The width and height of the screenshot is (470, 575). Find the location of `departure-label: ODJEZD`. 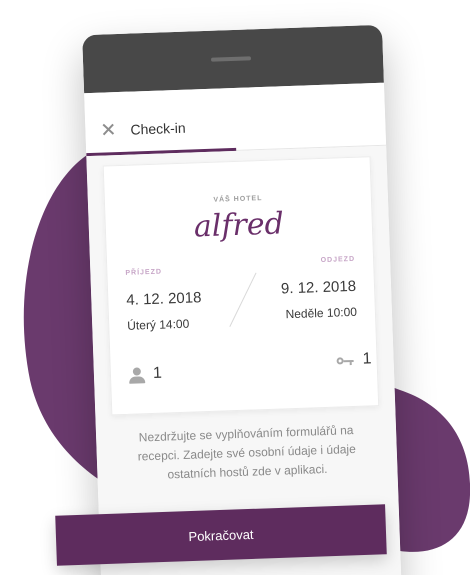

departure-label: ODJEZD is located at coordinates (338, 260).